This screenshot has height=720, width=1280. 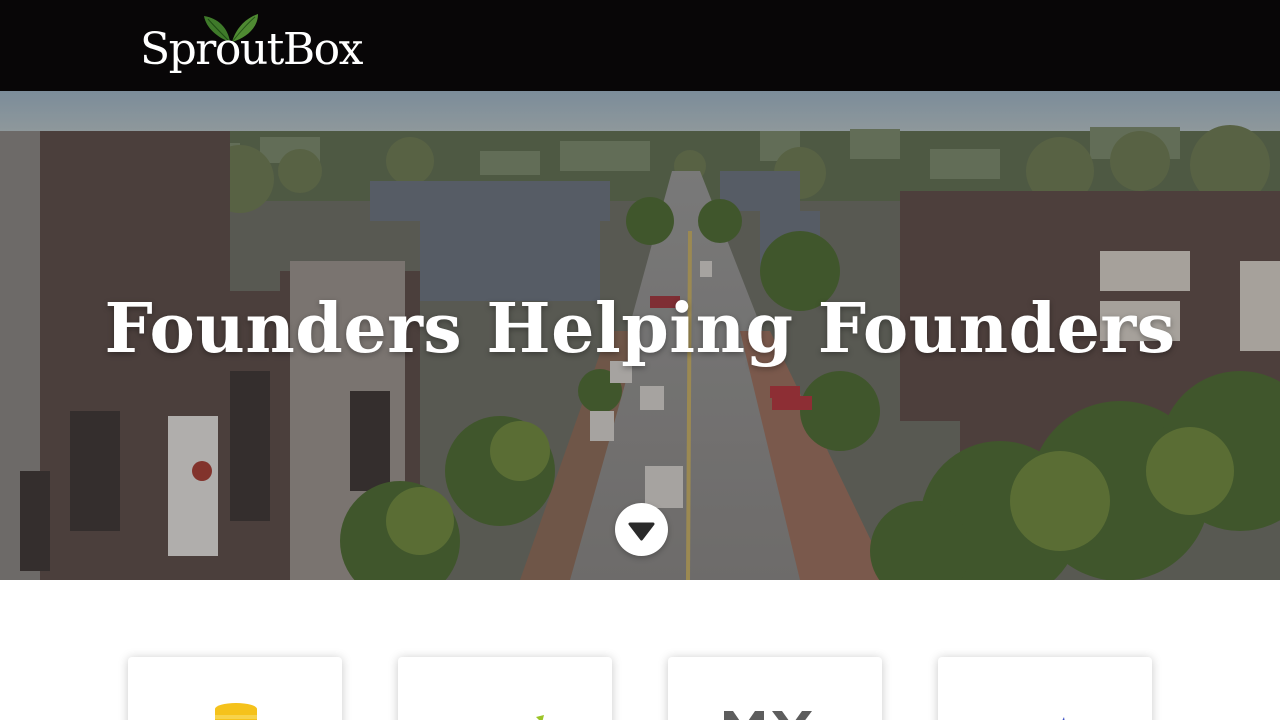 I want to click on yellow-stack-logo-icon, so click(x=236, y=711).